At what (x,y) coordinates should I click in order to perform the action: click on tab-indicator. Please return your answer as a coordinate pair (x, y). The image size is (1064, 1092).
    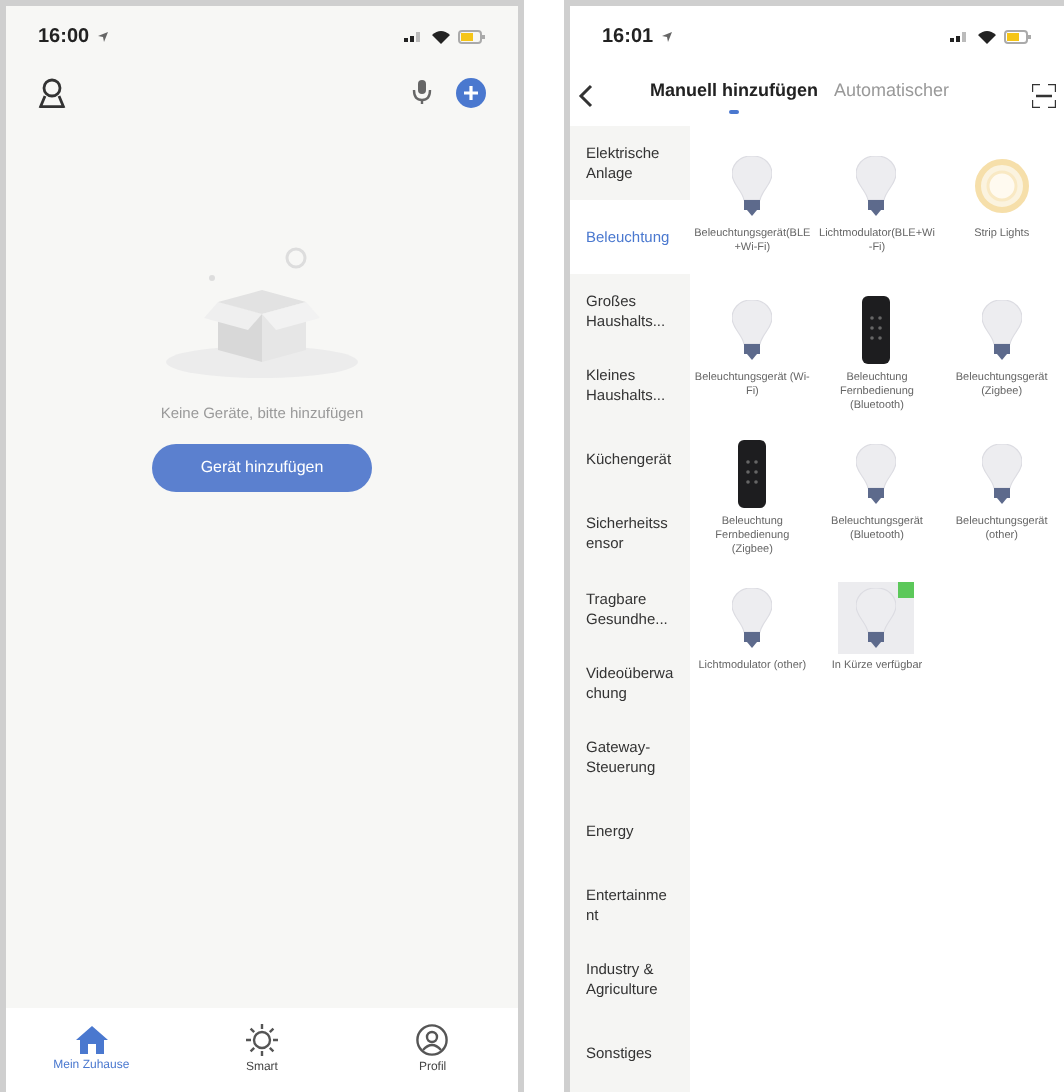
    Looking at the image, I should click on (734, 111).